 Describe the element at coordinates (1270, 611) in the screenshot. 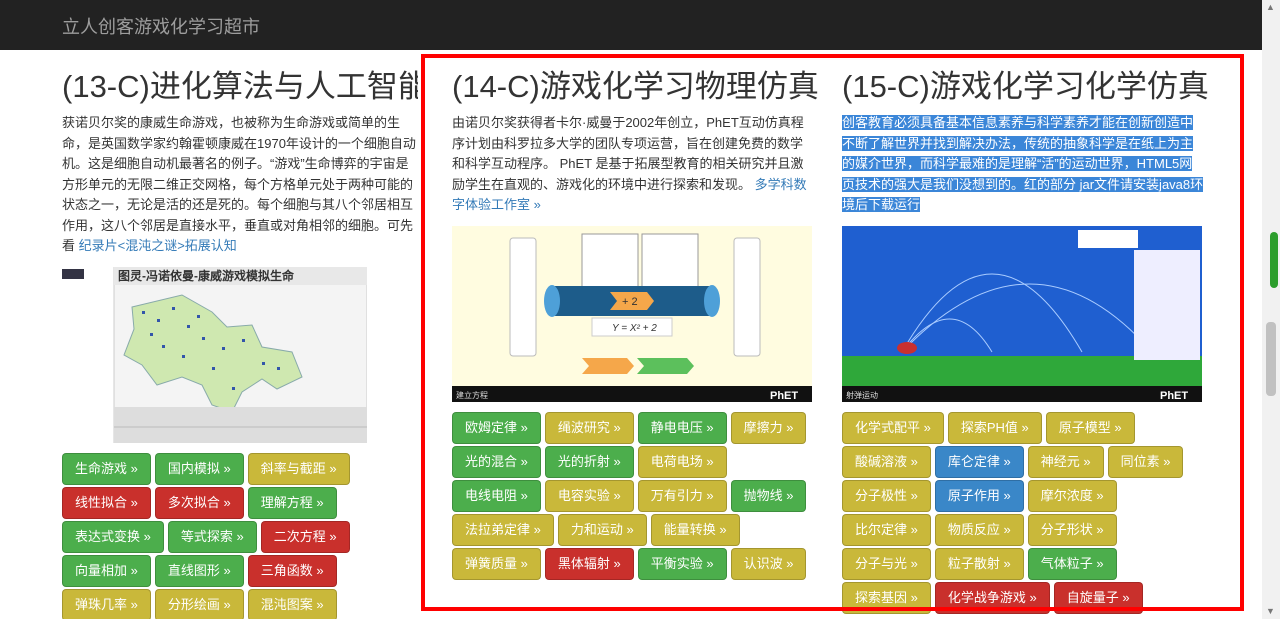

I see `scroll-down-icon: ▼` at that location.